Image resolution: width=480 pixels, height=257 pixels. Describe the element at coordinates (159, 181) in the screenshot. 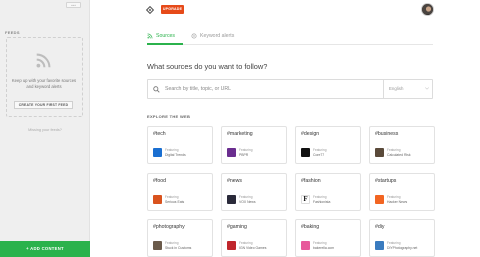

I see `topic-tag: #food` at that location.